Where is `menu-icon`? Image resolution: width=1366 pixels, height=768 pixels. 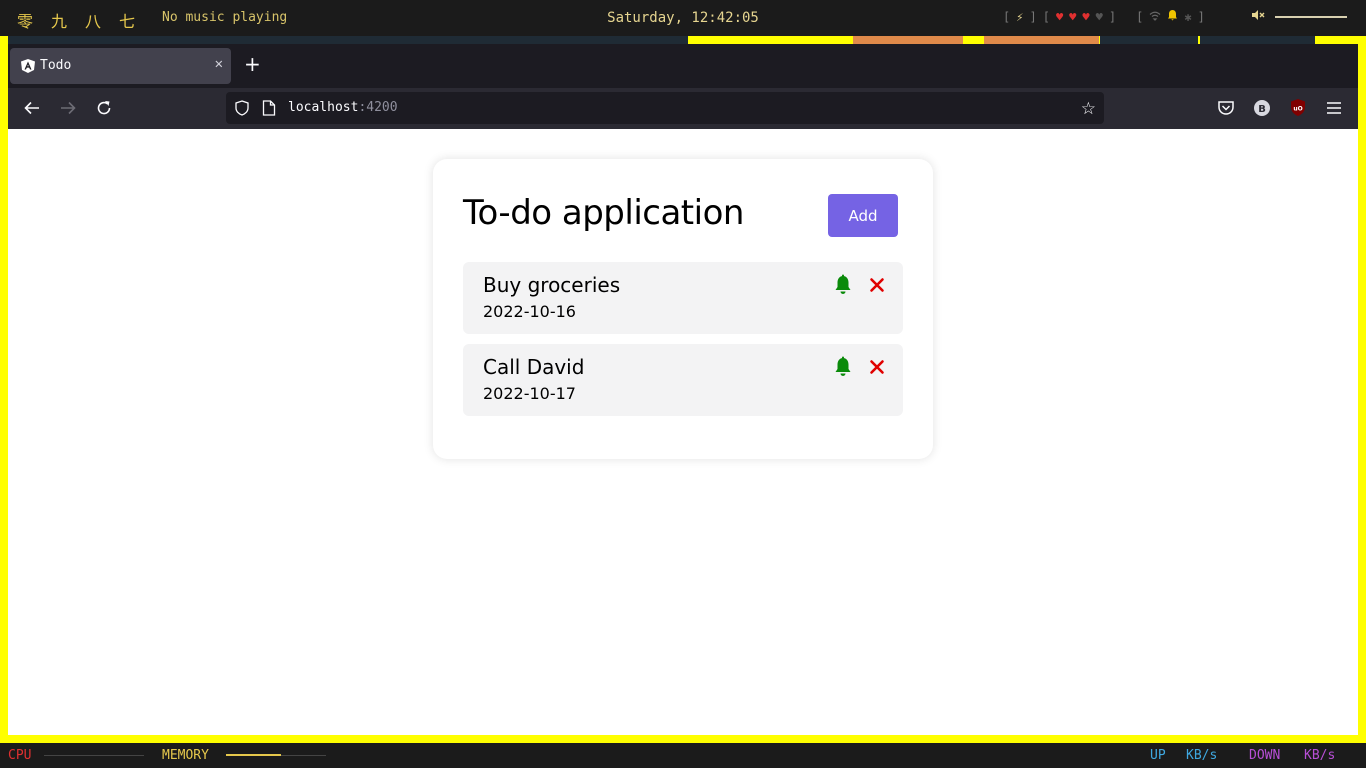
menu-icon is located at coordinates (1334, 108).